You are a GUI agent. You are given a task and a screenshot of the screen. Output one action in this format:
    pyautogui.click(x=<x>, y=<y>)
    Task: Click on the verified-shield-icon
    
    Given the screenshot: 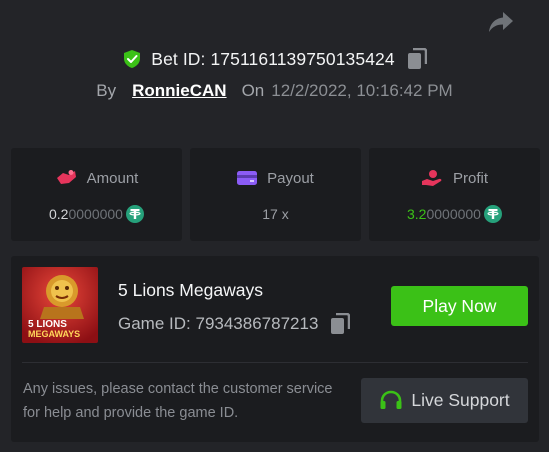 What is the action you would take?
    pyautogui.click(x=132, y=59)
    